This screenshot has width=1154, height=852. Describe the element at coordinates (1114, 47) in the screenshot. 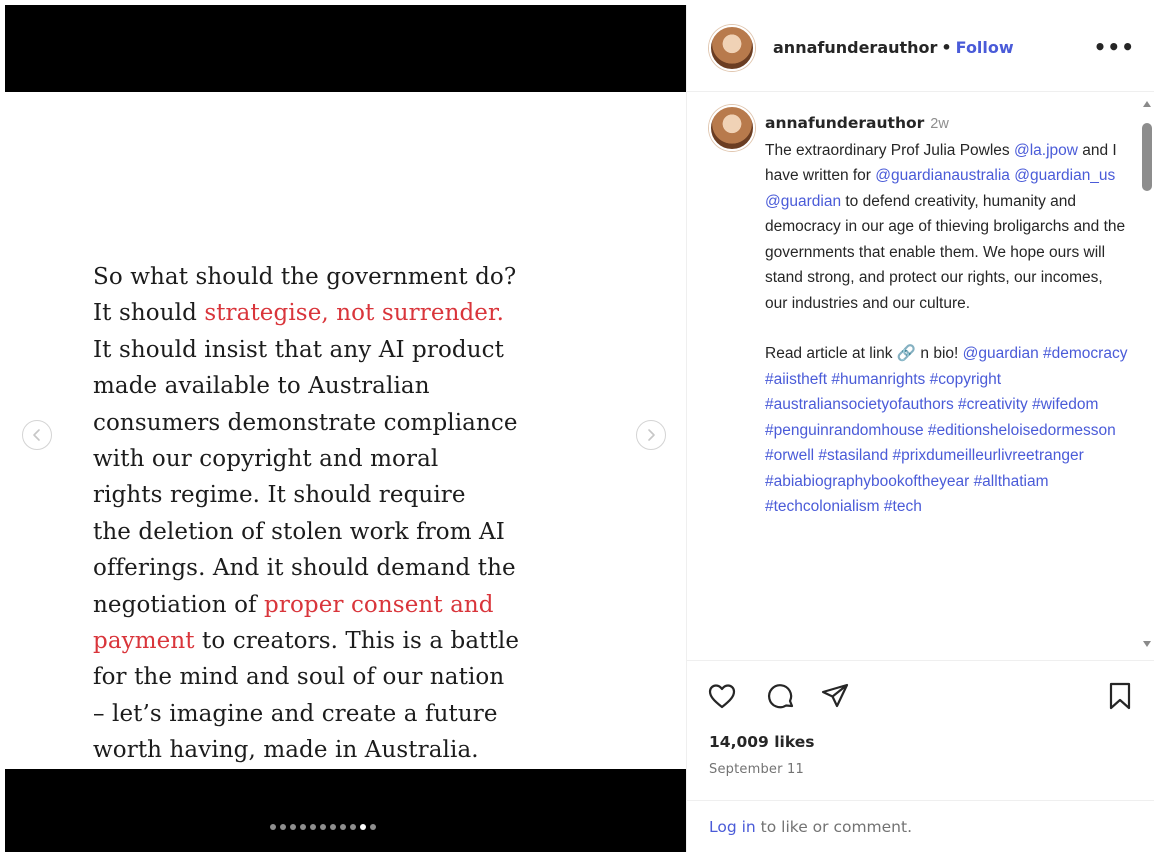

I see `more-options-button: •••` at that location.